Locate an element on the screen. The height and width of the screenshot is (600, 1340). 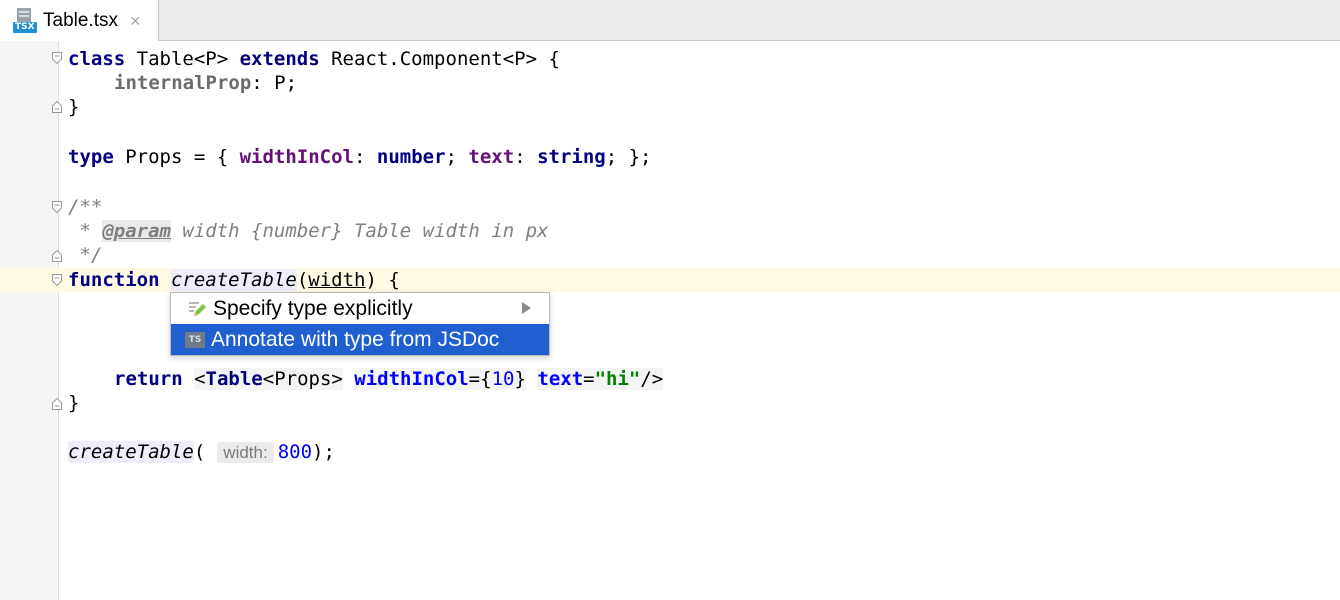
code-line: internalProp: P; is located at coordinates (205, 83).